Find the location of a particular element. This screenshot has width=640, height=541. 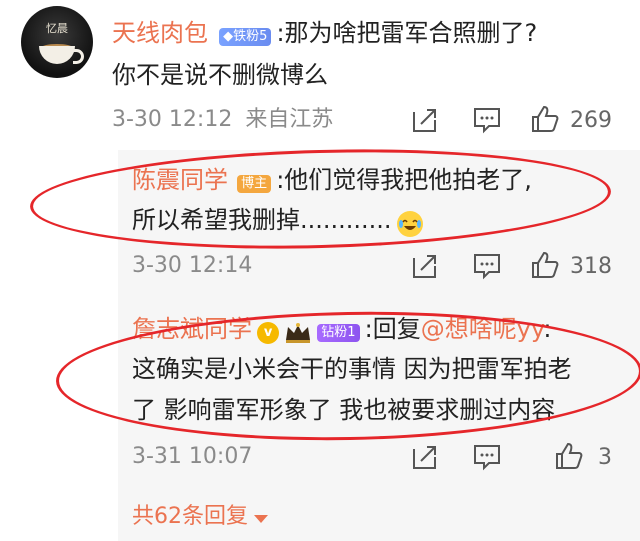

comment-meta: 3-30 12:12 来自江苏 is located at coordinates (222, 120).